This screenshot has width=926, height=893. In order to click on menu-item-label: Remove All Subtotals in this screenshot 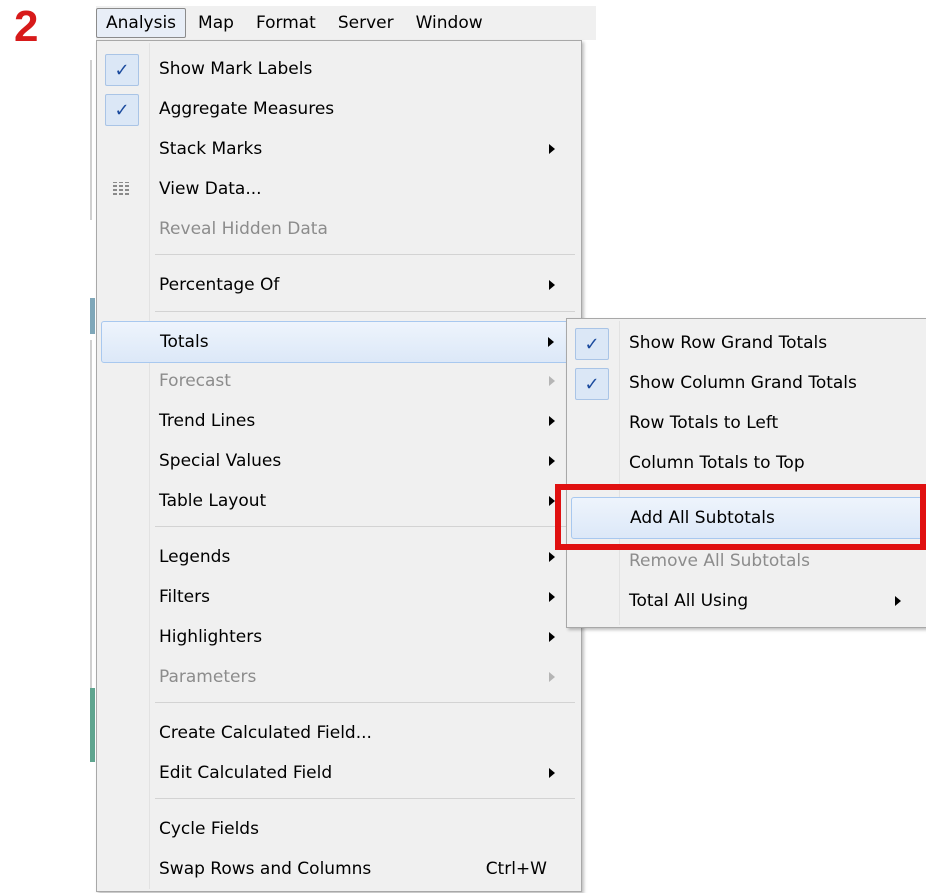, I will do `click(719, 561)`.